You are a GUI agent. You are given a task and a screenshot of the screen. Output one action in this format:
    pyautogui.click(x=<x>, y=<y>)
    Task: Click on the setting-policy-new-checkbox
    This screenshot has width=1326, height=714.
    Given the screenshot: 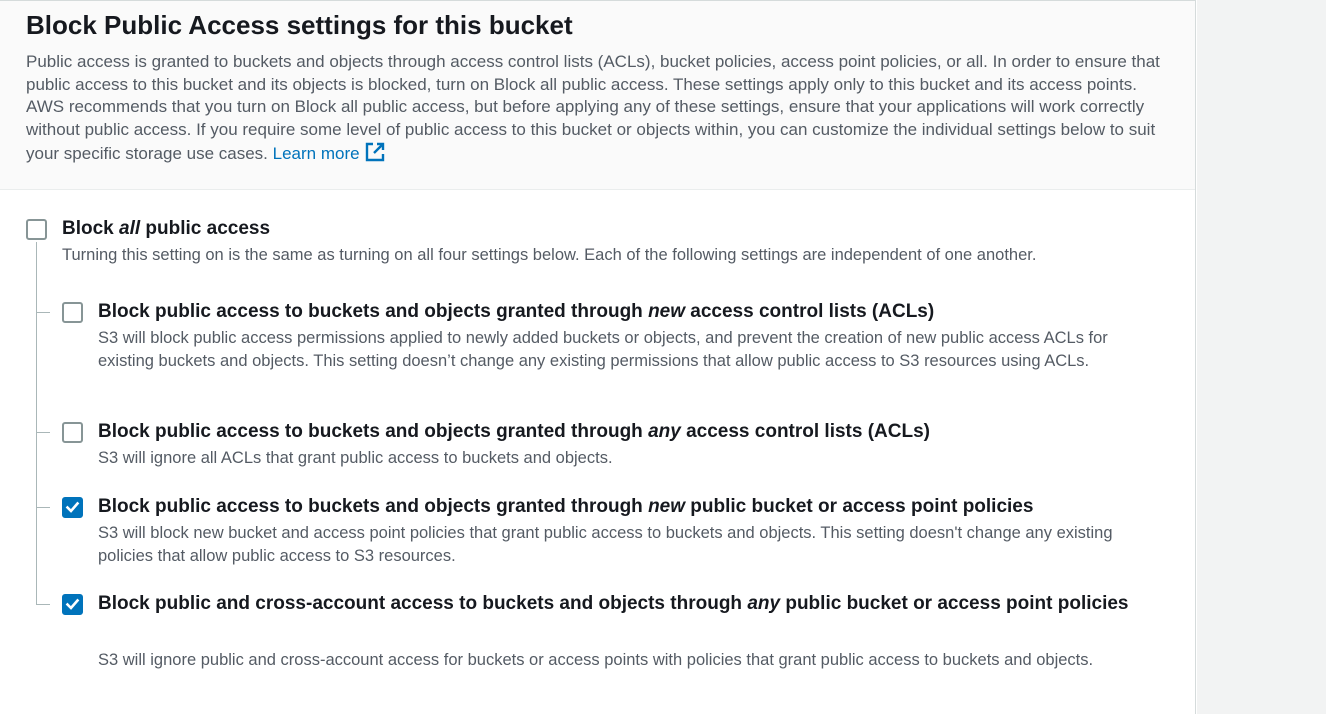 What is the action you would take?
    pyautogui.click(x=72, y=507)
    